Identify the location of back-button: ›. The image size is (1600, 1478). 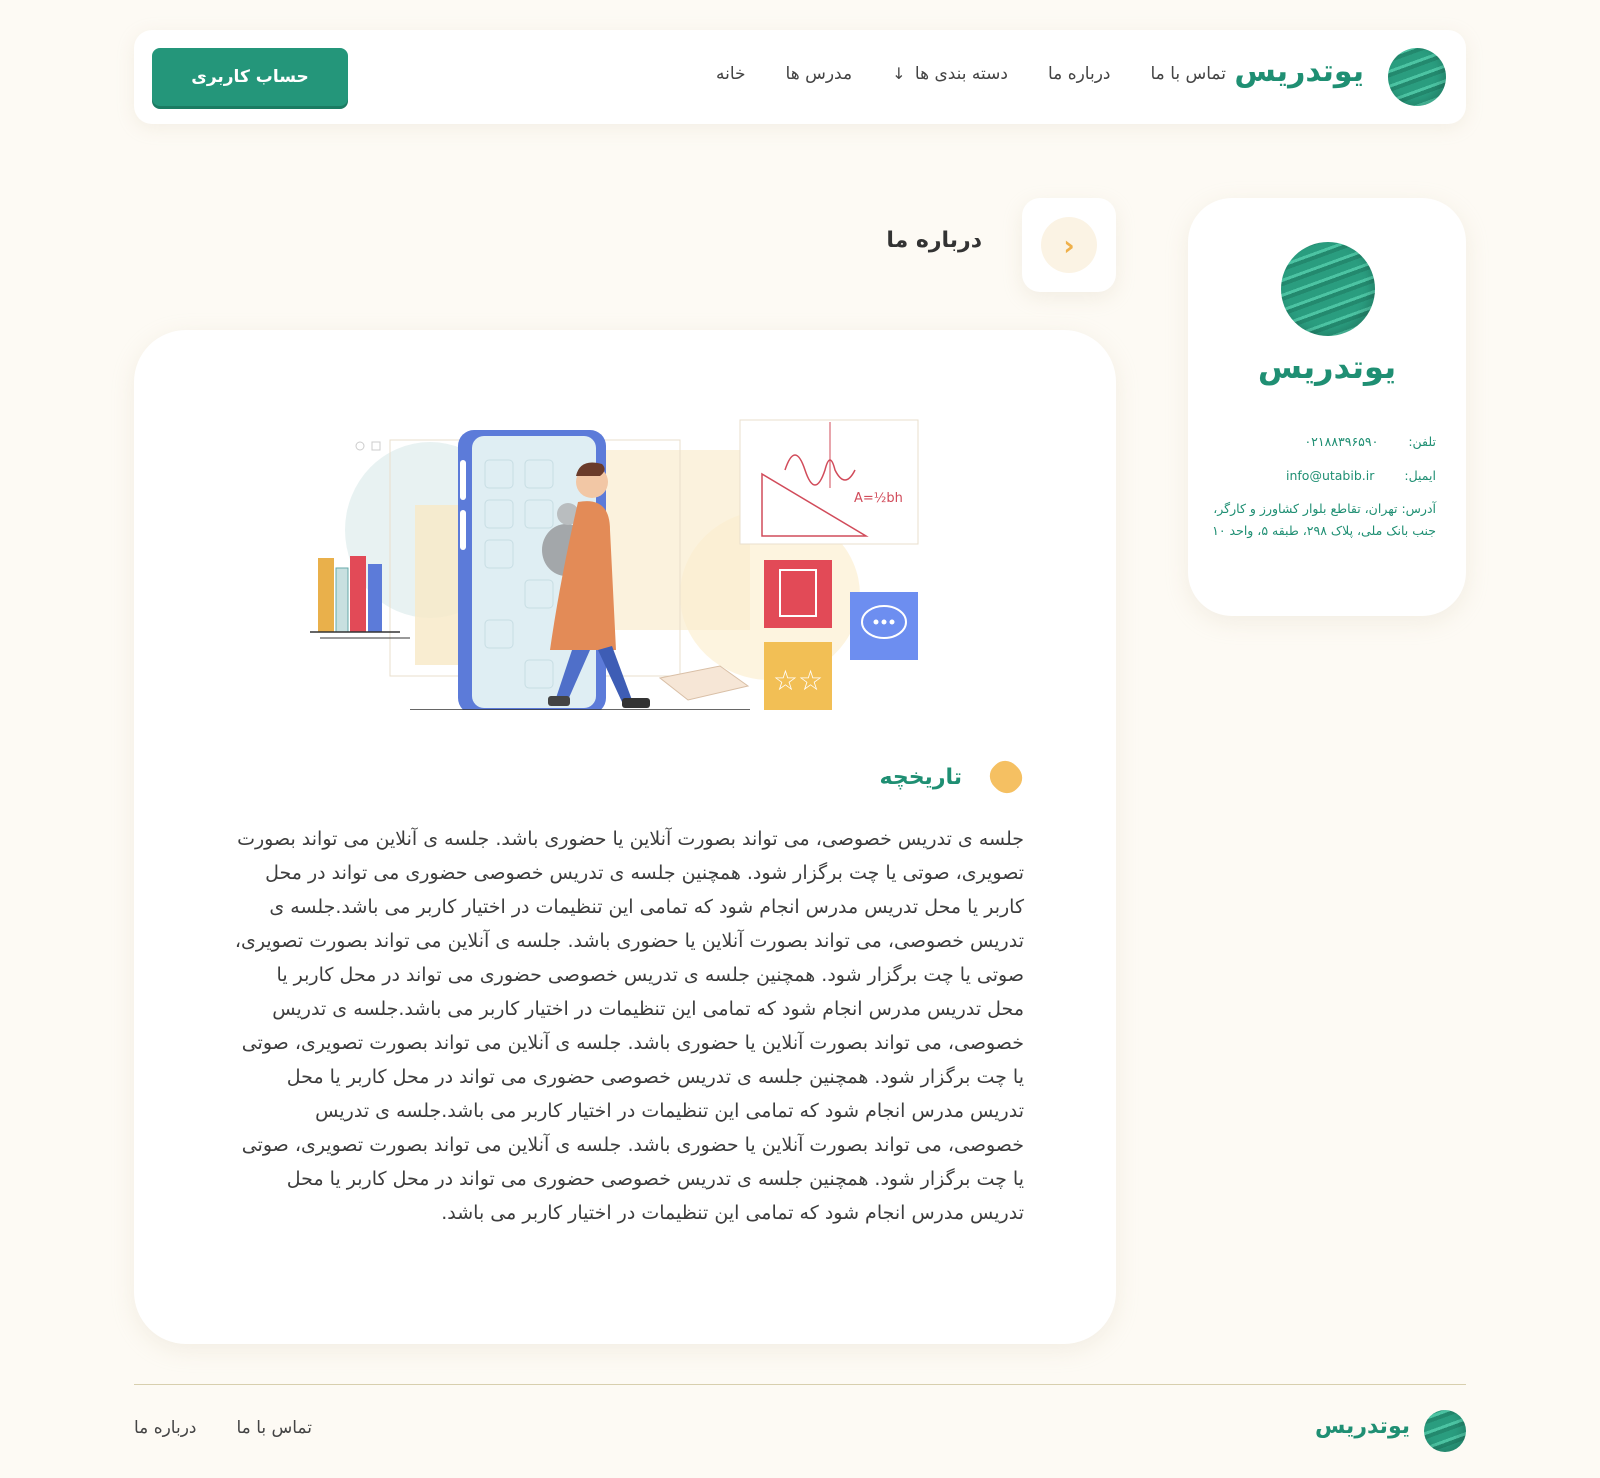
(1069, 245).